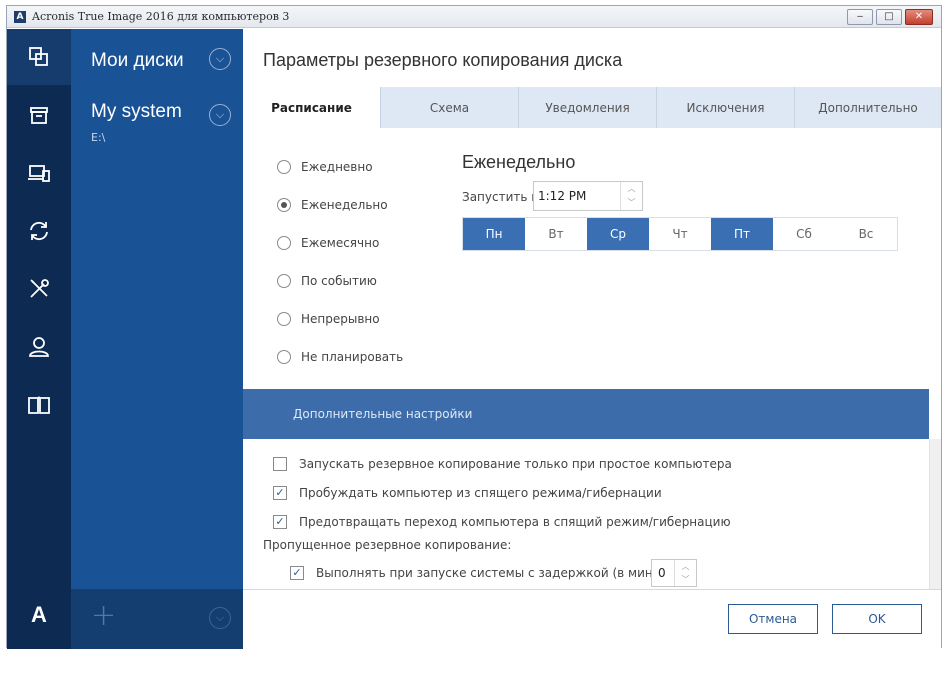  What do you see at coordinates (592, 619) in the screenshot?
I see `dialog-footer: Отмена OK` at bounding box center [592, 619].